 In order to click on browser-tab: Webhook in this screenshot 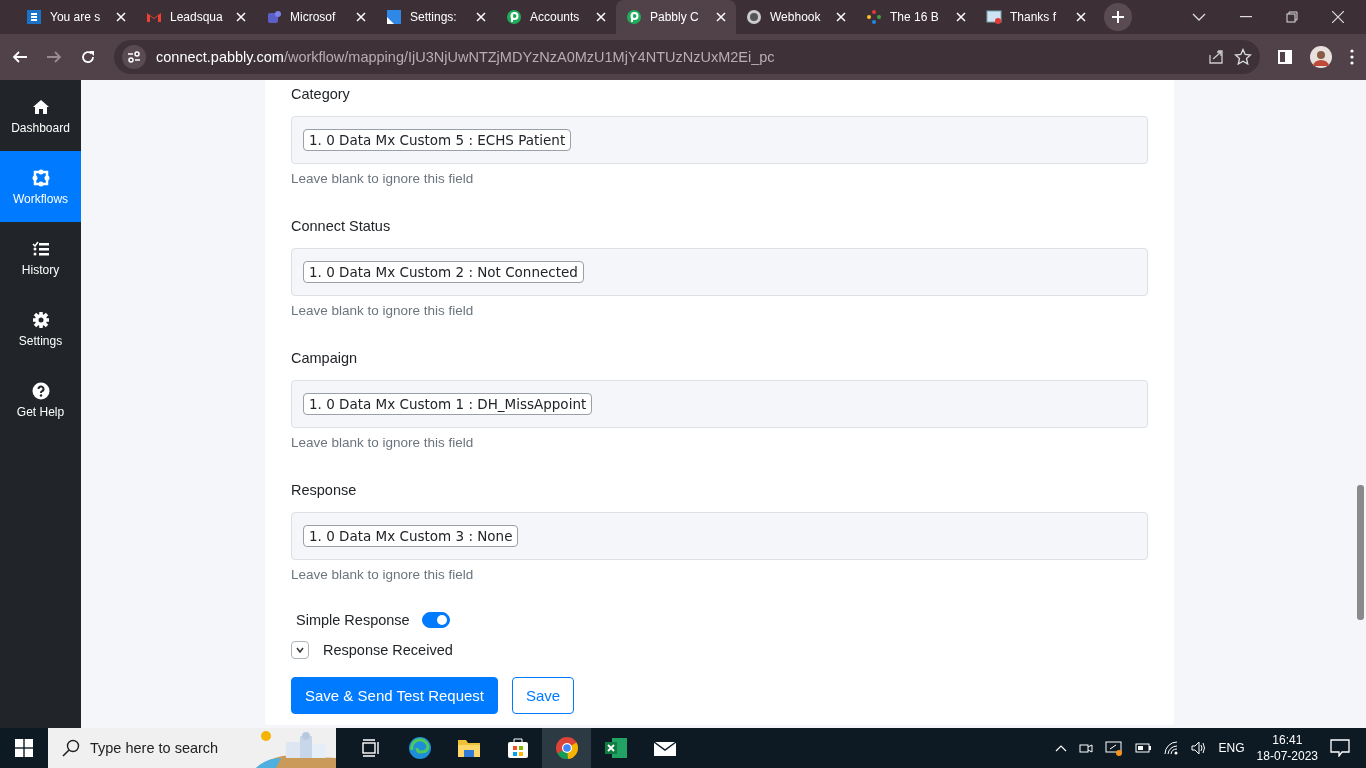, I will do `click(796, 17)`.